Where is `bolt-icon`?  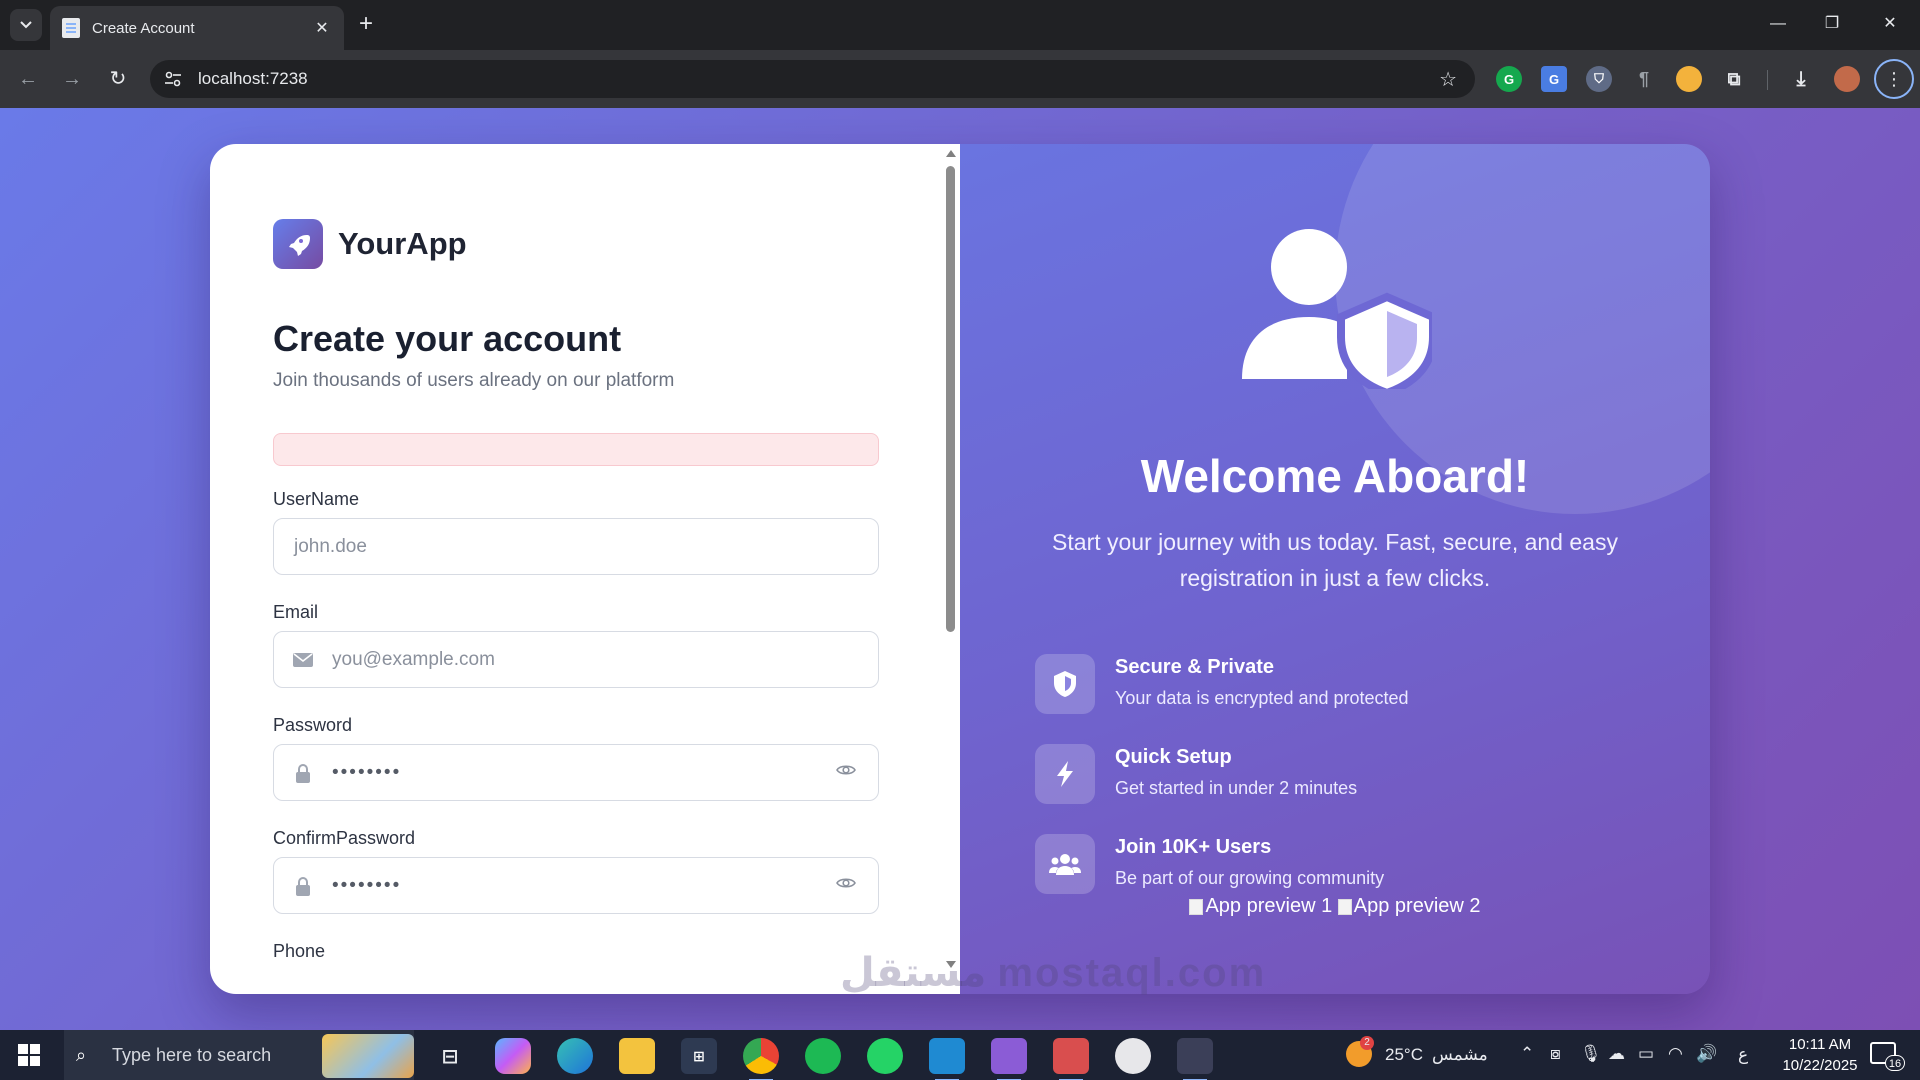
bolt-icon is located at coordinates (1065, 774).